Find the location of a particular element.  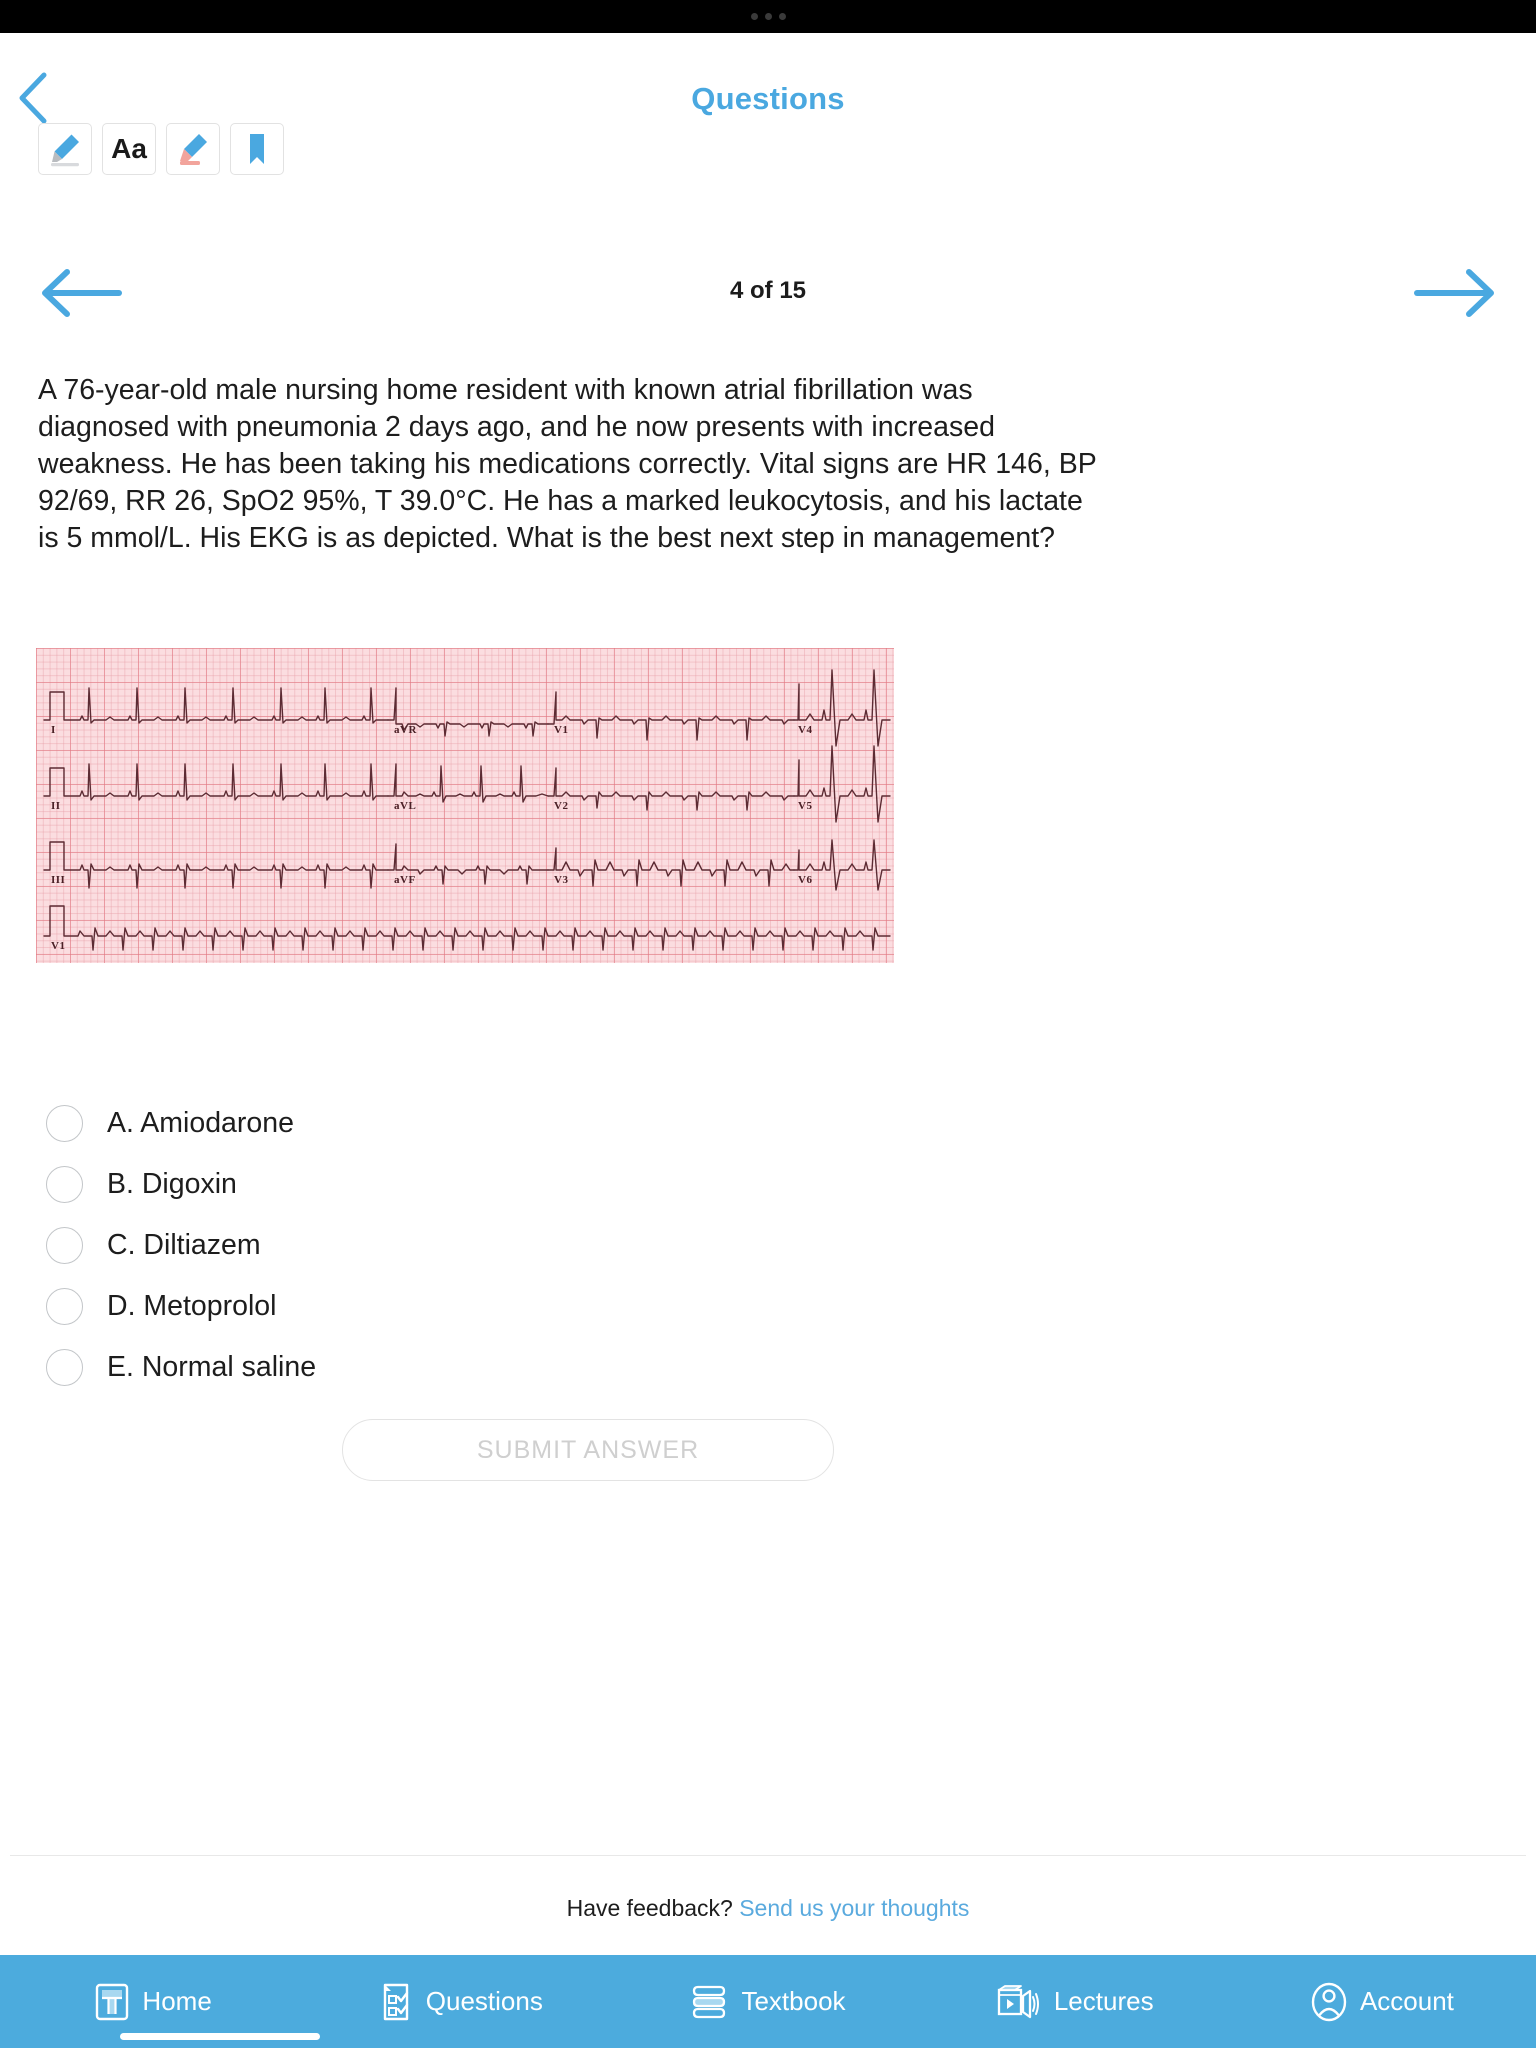

ekg-lead-label-V1: V1 is located at coordinates (561, 730).